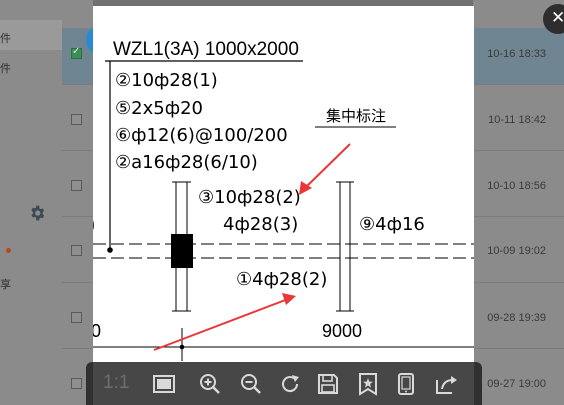  I want to click on zoom-out-icon, so click(251, 384).